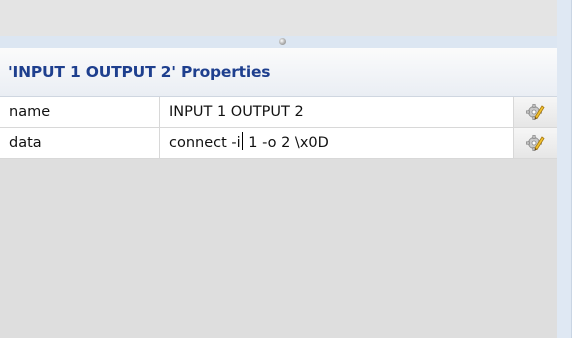 Image resolution: width=579 pixels, height=338 pixels. I want to click on right-edge, so click(575, 169).